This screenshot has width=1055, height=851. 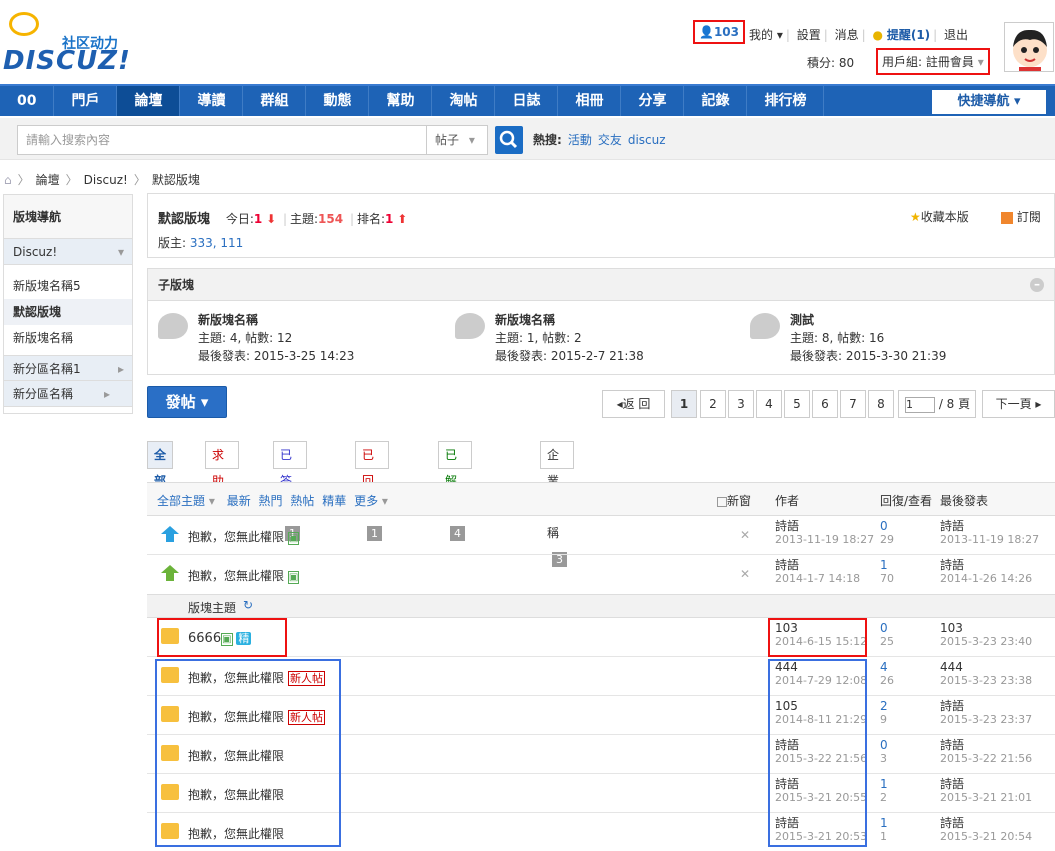 I want to click on page-8: 8, so click(x=881, y=404).